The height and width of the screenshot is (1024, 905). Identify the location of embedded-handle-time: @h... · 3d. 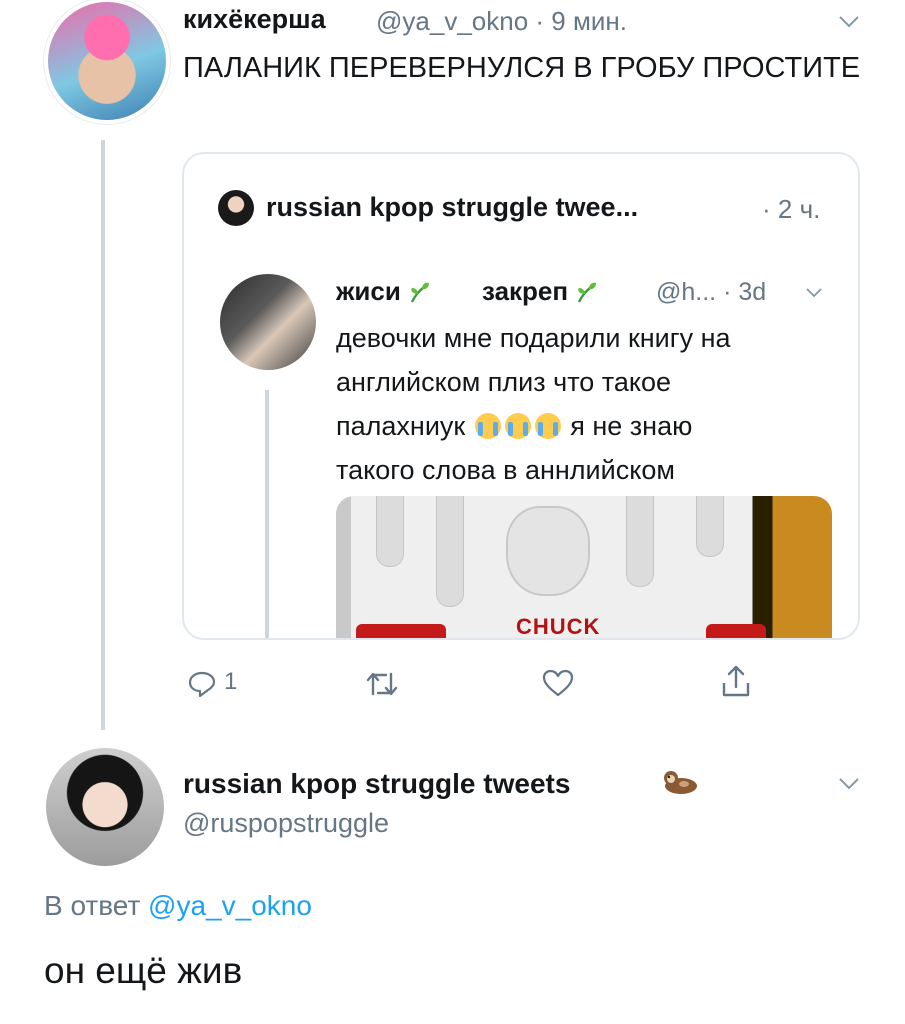
(711, 292).